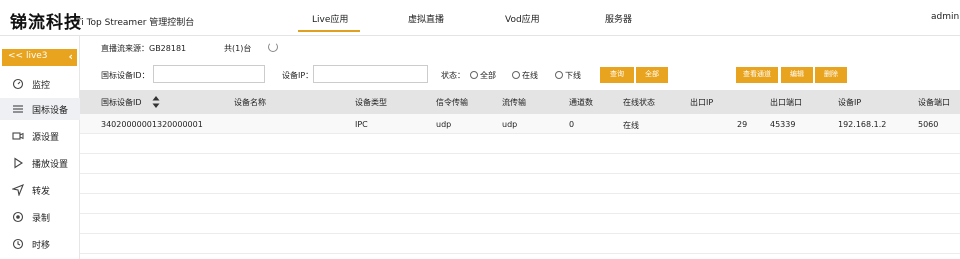  Describe the element at coordinates (125, 75) in the screenshot. I see `device-id-label: 国标设备ID：` at that location.